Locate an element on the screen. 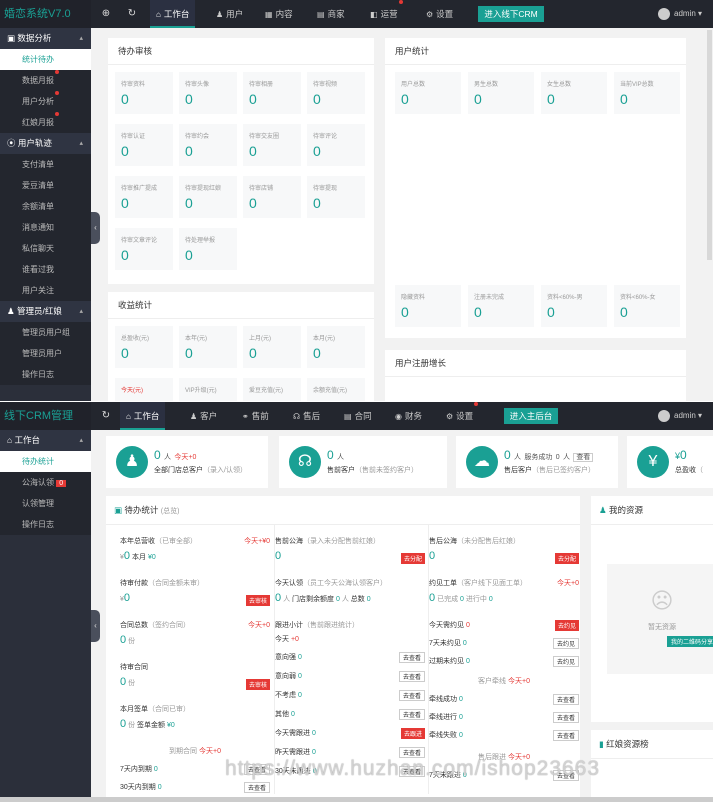 The height and width of the screenshot is (802, 713). stat-tile: 用户总数 0 is located at coordinates (428, 93).